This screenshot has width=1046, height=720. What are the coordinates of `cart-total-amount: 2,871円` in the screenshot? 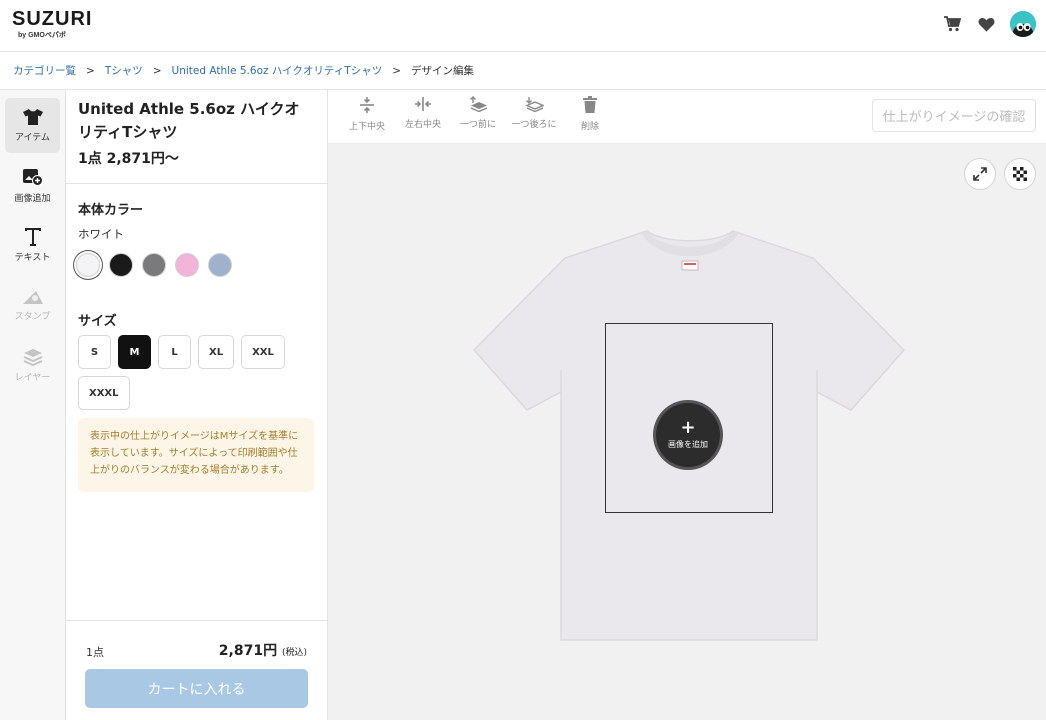 It's located at (248, 651).